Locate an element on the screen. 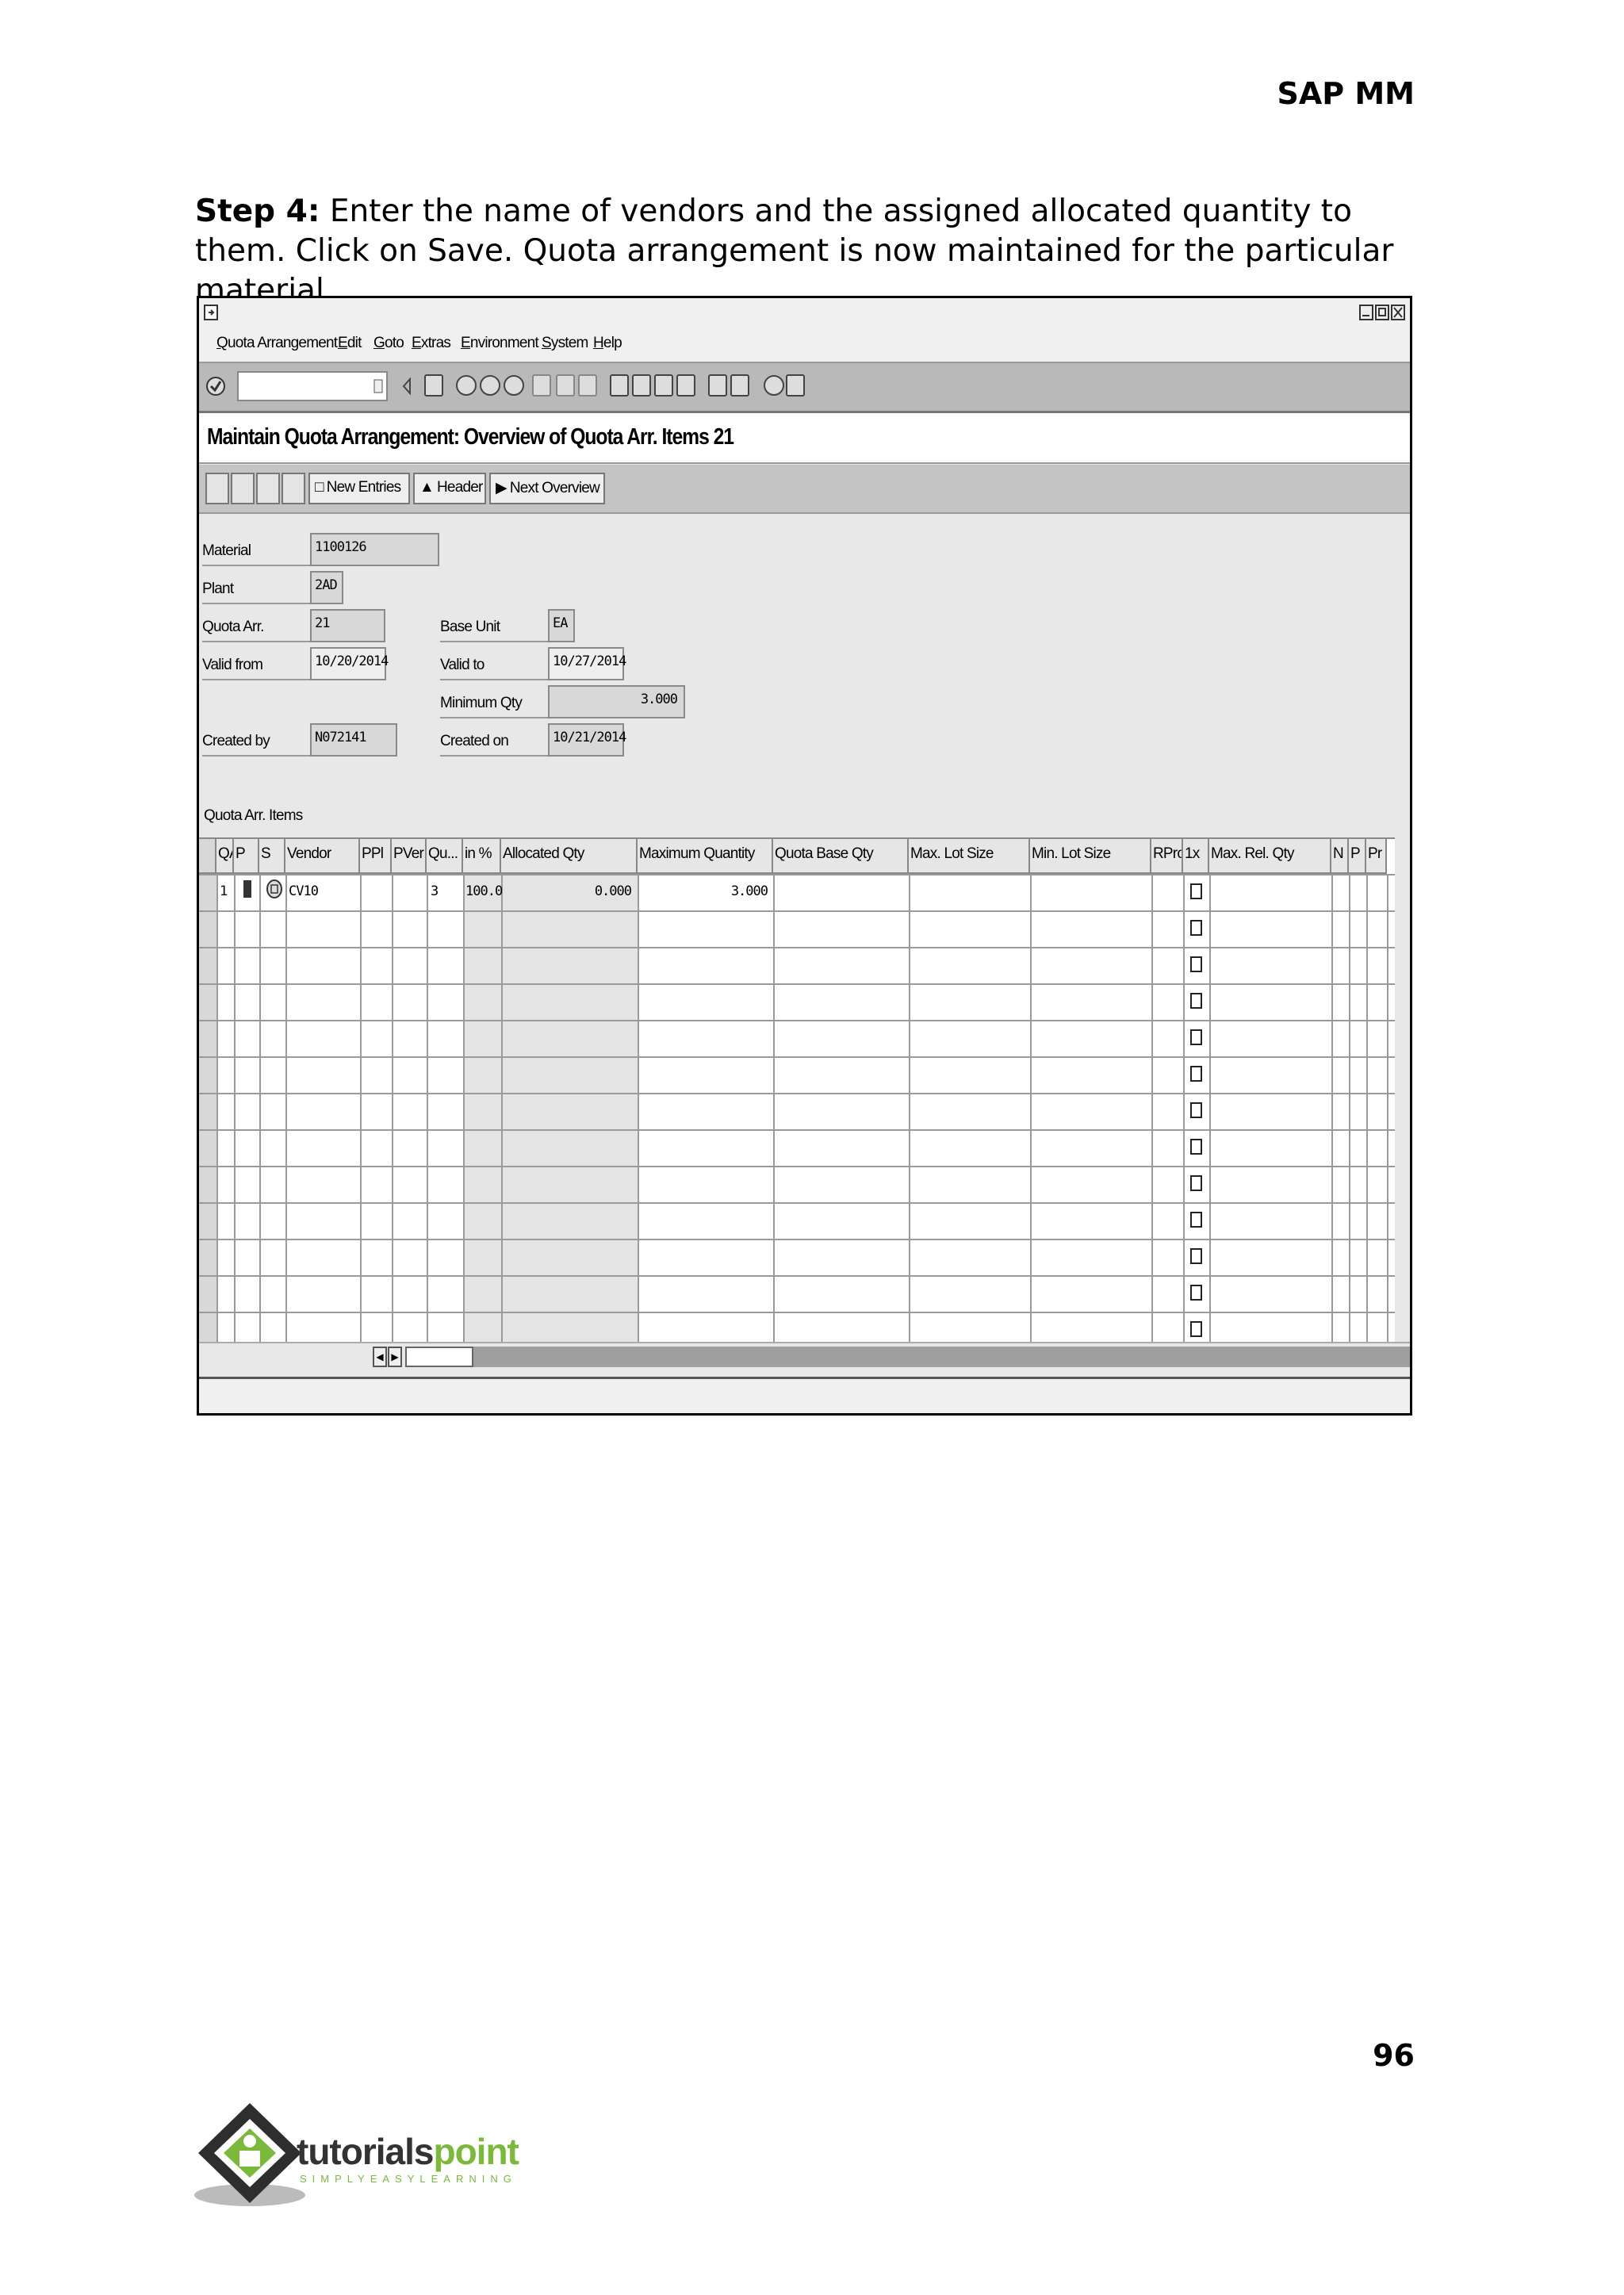 The height and width of the screenshot is (2295, 1624). col-p2: P is located at coordinates (1357, 856).